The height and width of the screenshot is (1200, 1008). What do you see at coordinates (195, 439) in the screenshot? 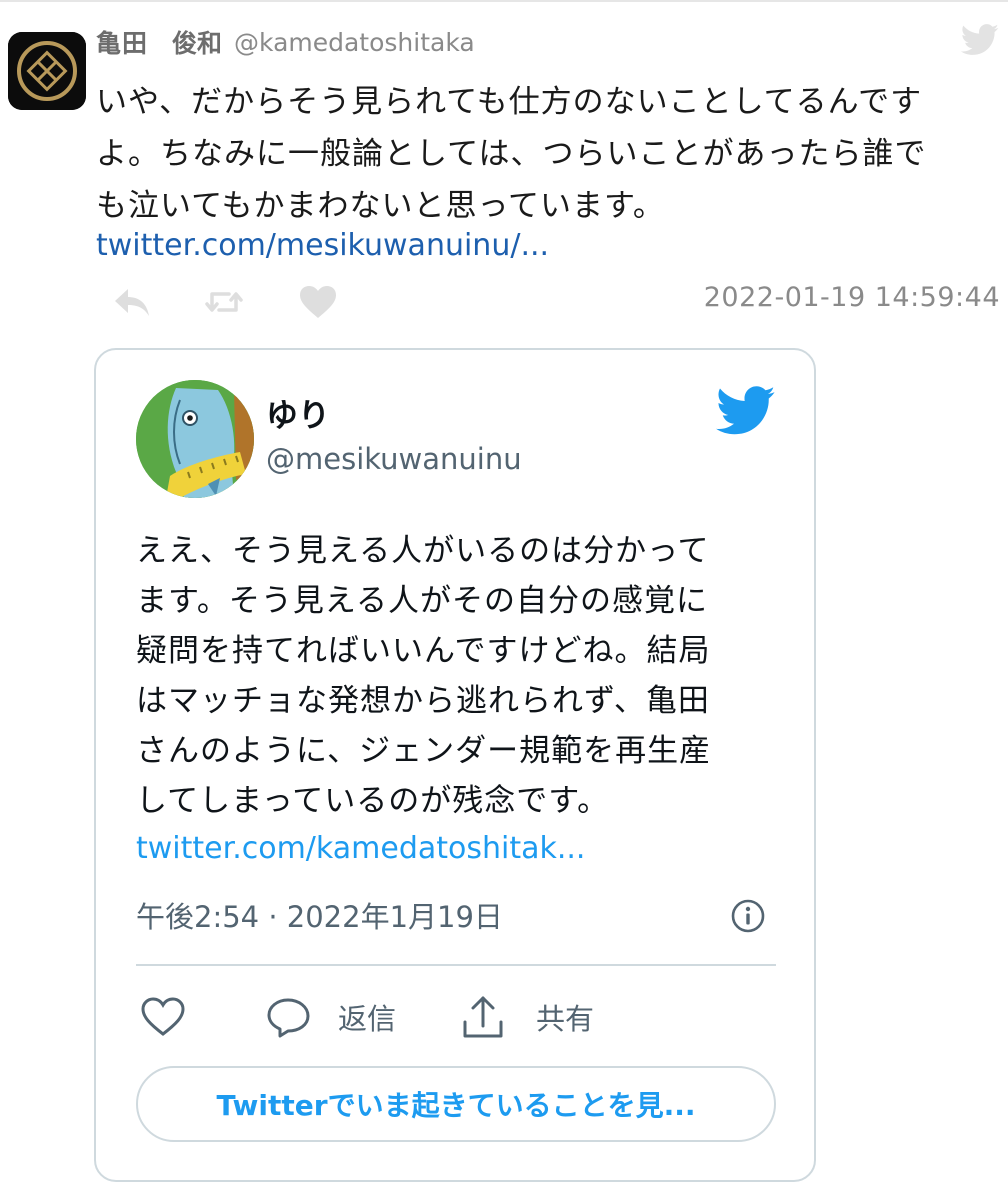
I see `embed-avatar` at bounding box center [195, 439].